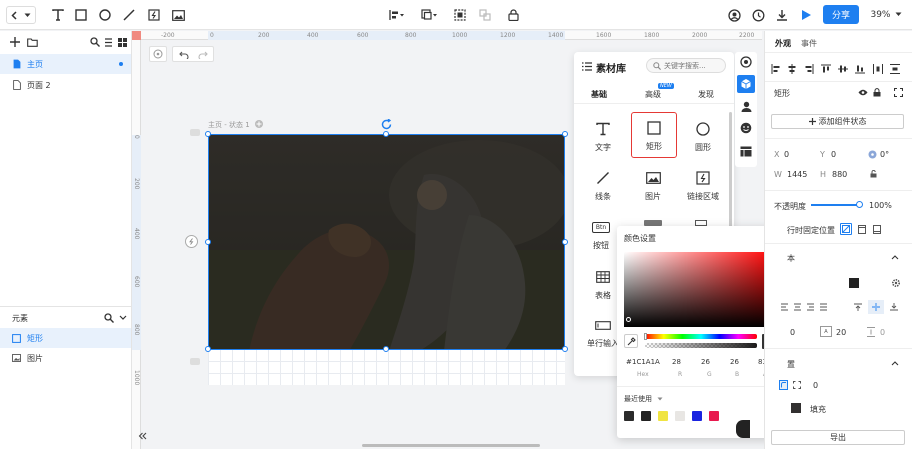 The width and height of the screenshot is (912, 449). Describe the element at coordinates (860, 69) in the screenshot. I see `align-bottom-button` at that location.